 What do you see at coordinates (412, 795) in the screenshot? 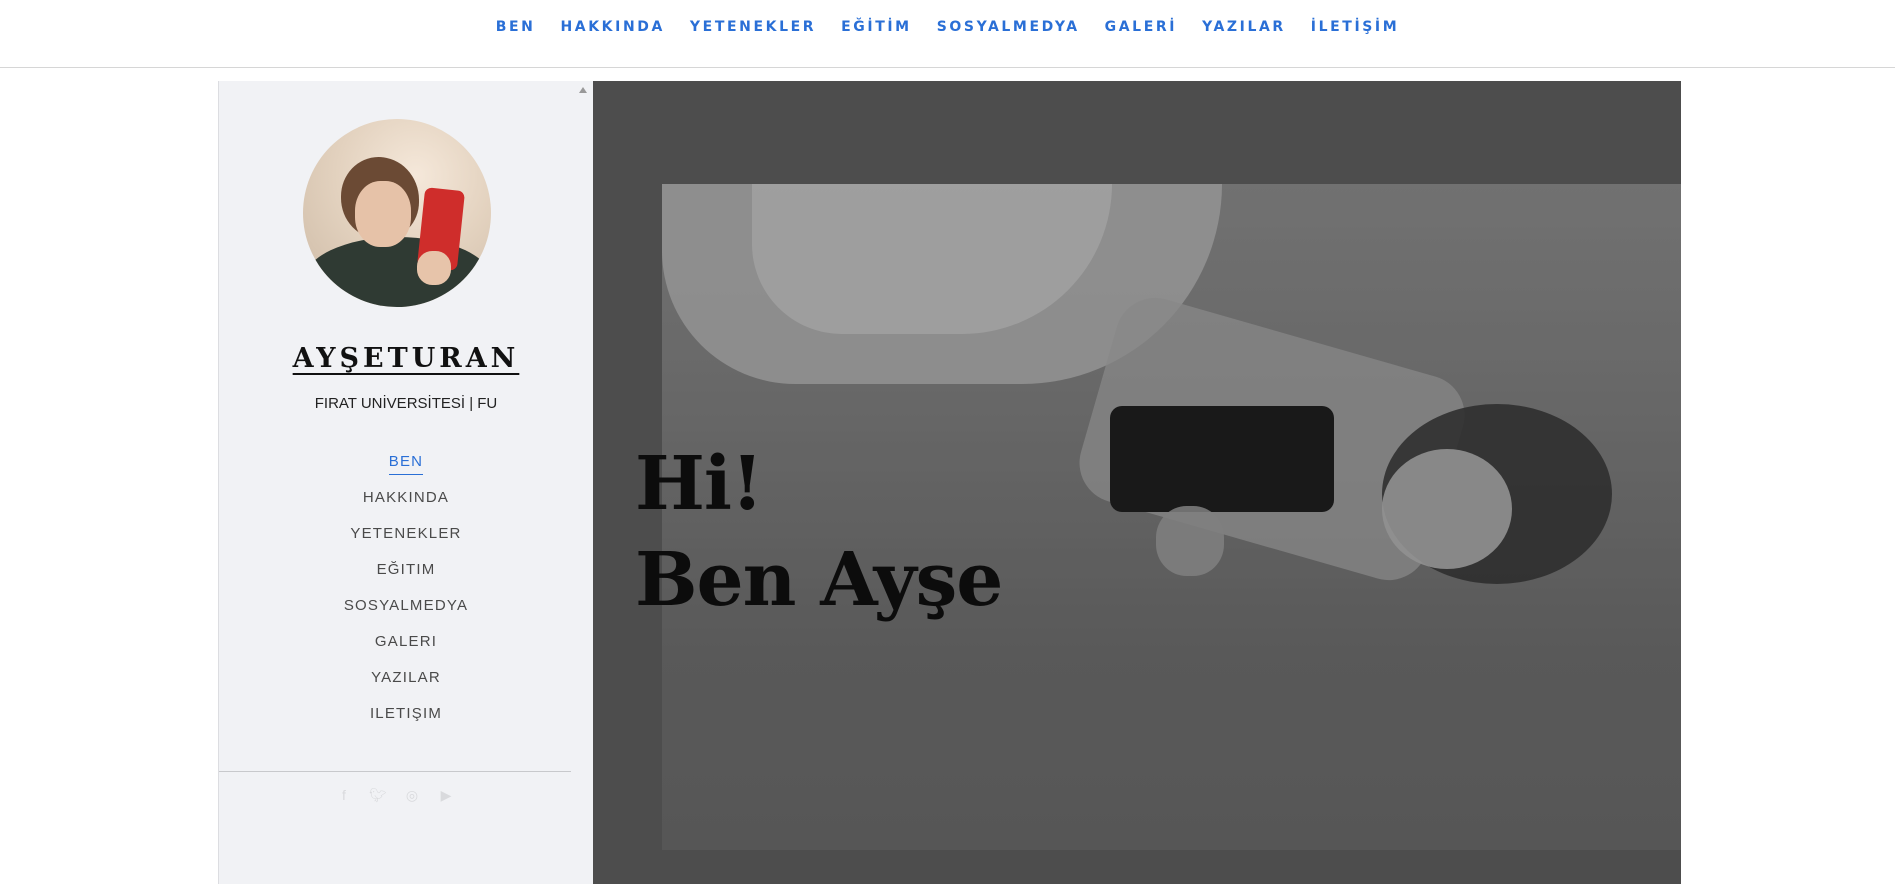
I see `instagram-icon: ◎` at bounding box center [412, 795].